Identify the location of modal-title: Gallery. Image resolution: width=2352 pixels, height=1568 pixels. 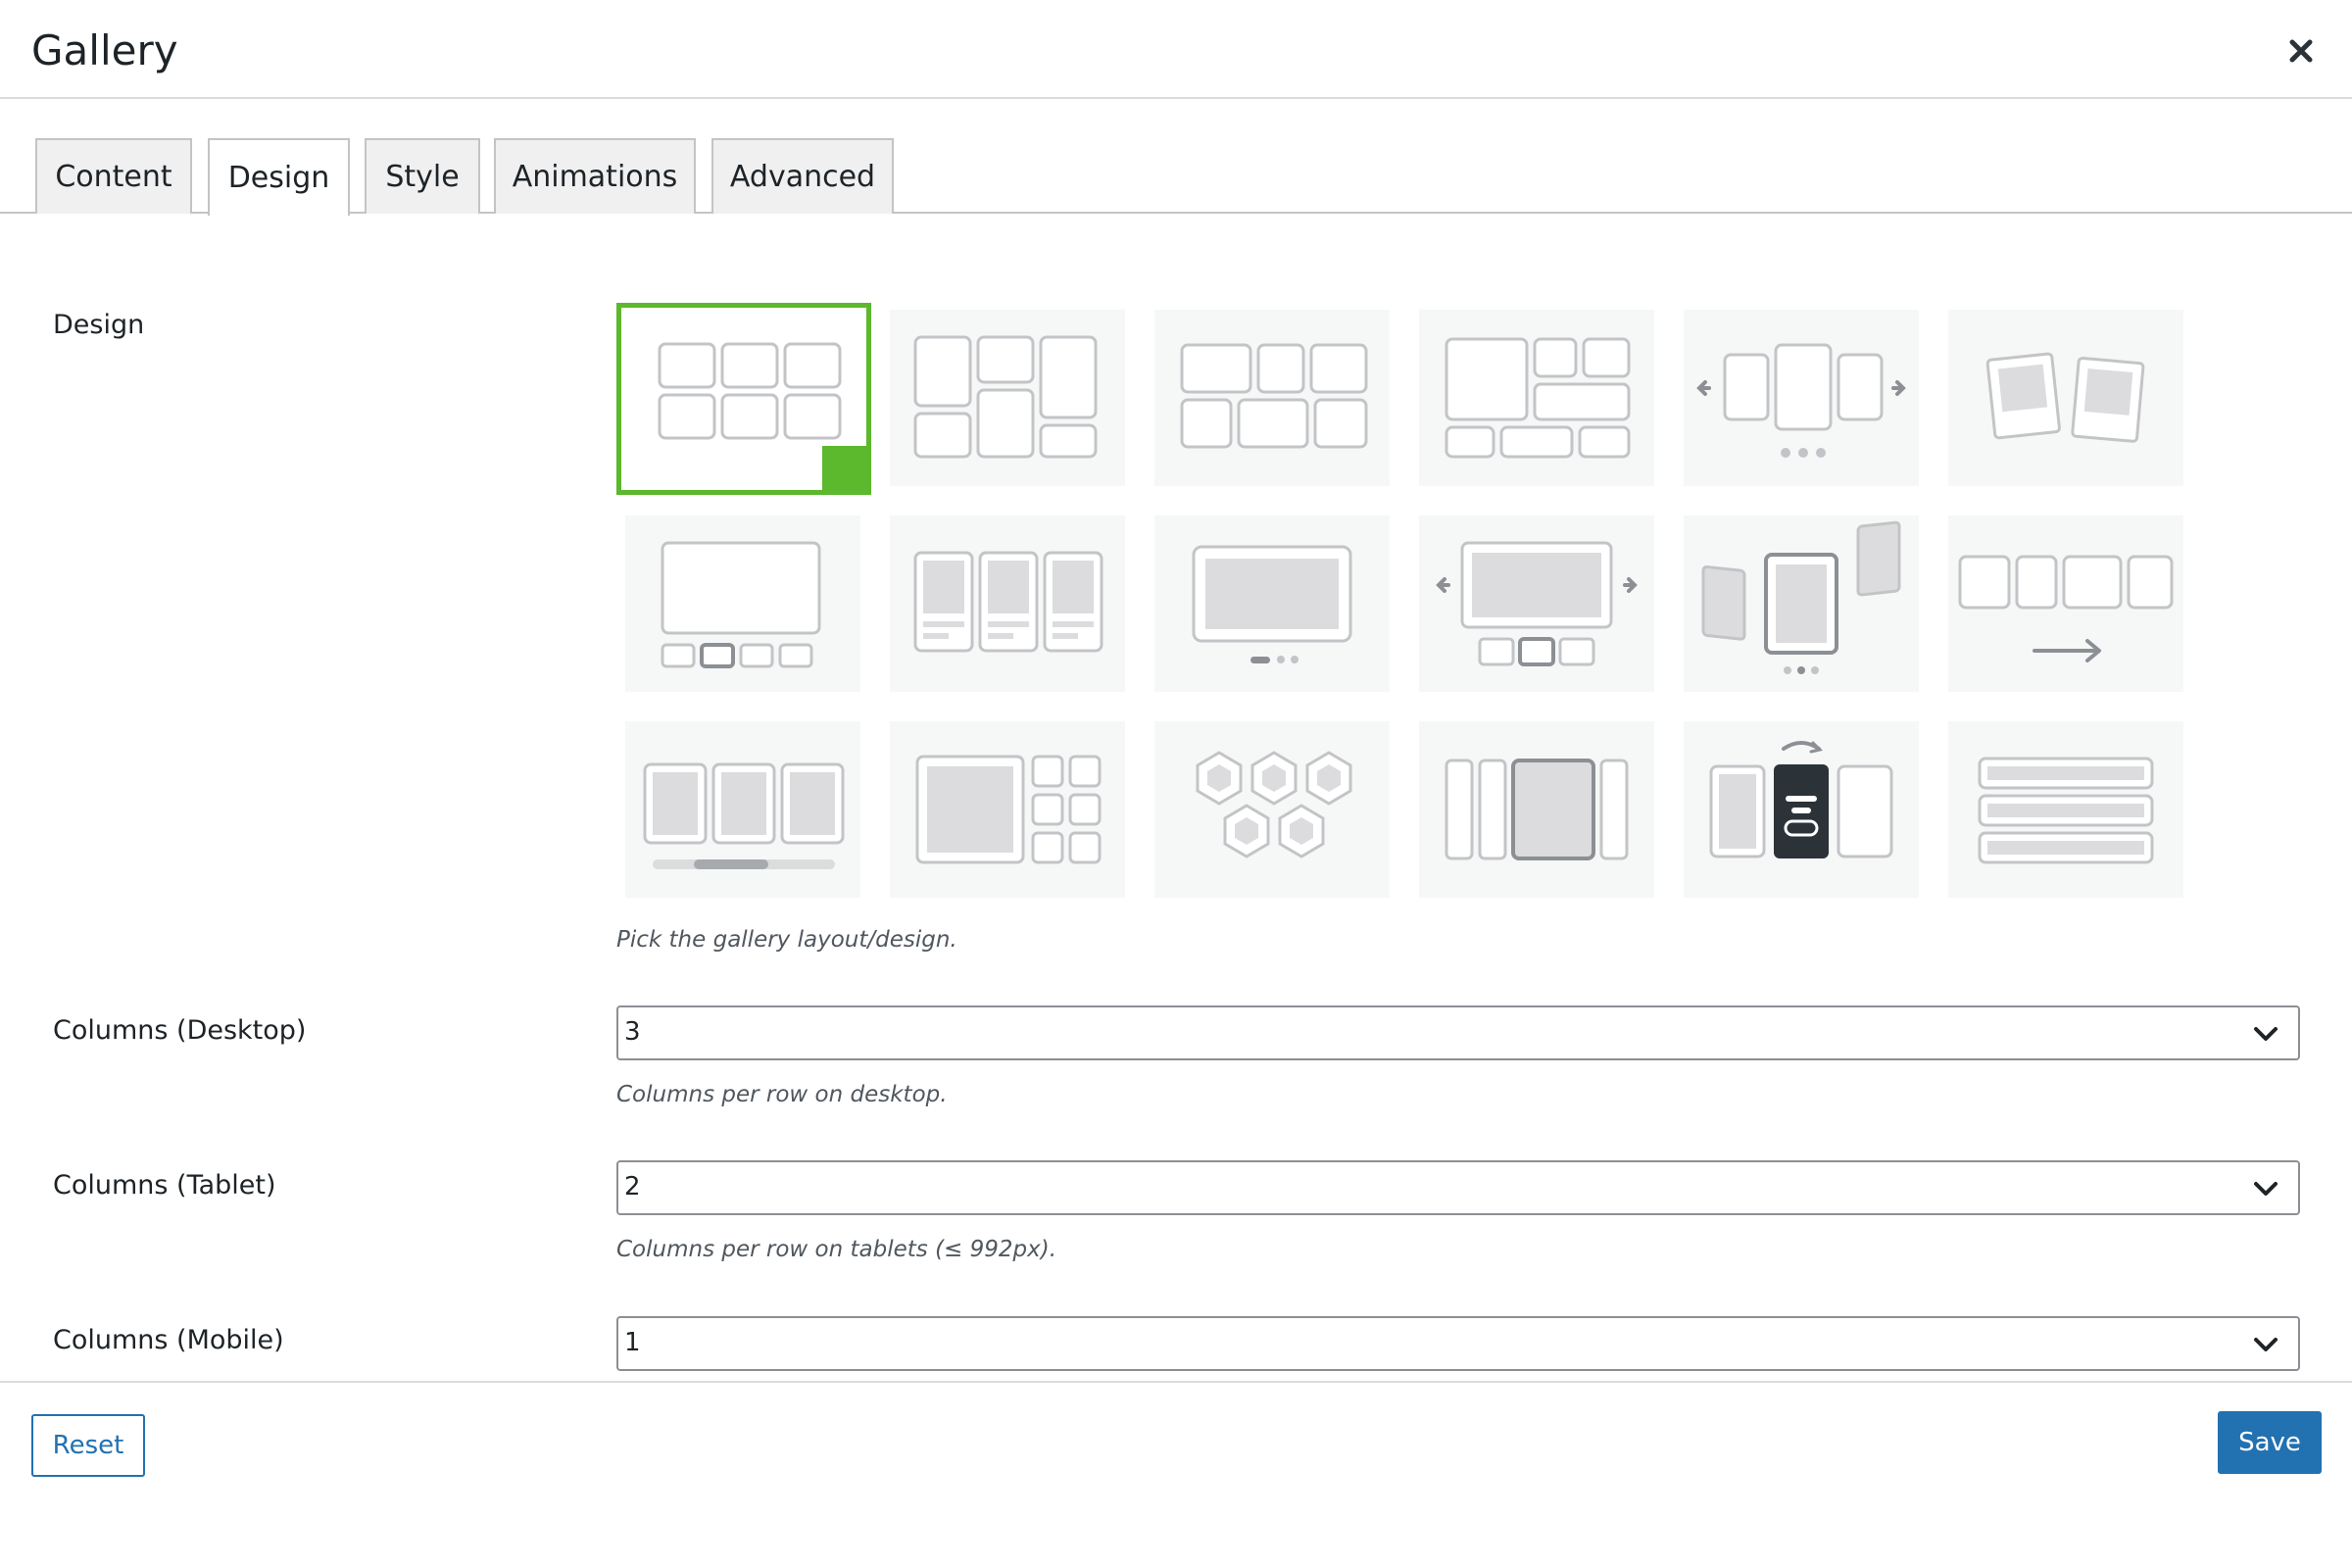
(104, 50).